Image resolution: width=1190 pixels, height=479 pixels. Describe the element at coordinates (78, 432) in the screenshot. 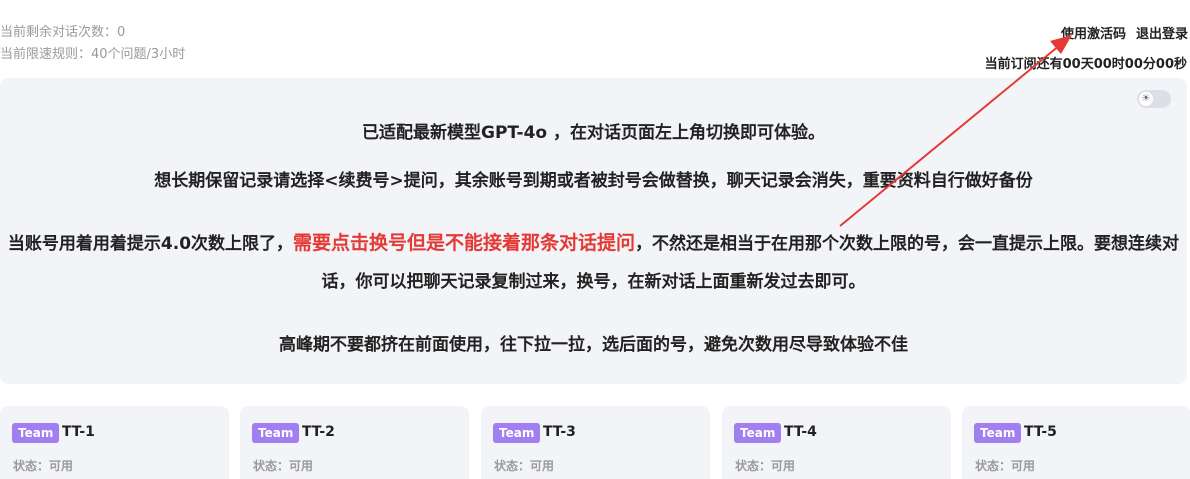

I see `account-name: TT-1` at that location.